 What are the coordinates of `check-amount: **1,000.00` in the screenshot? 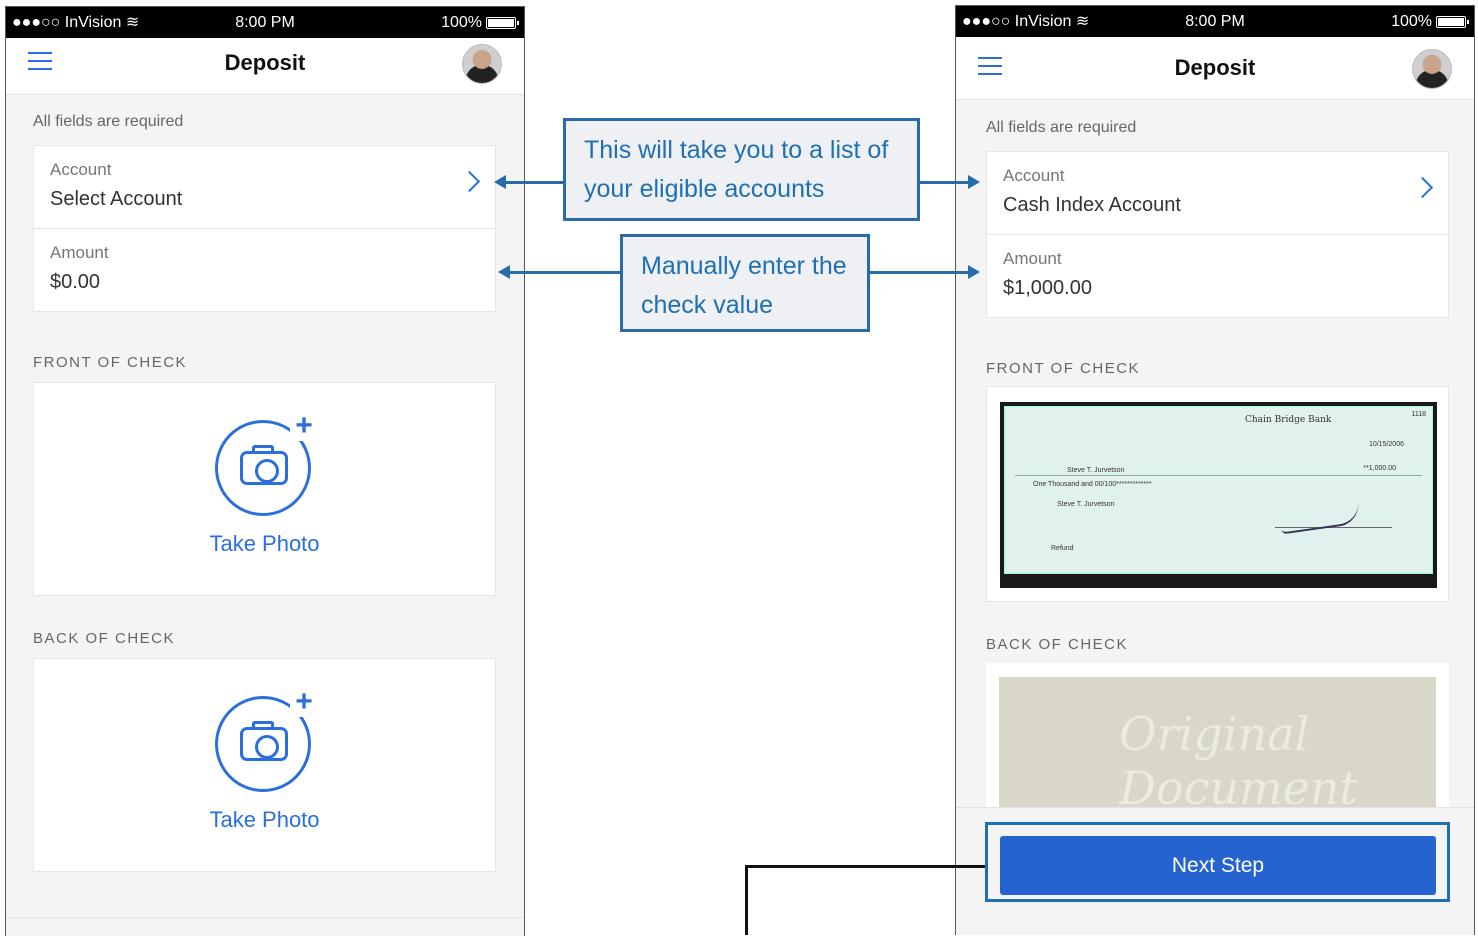 It's located at (1379, 468).